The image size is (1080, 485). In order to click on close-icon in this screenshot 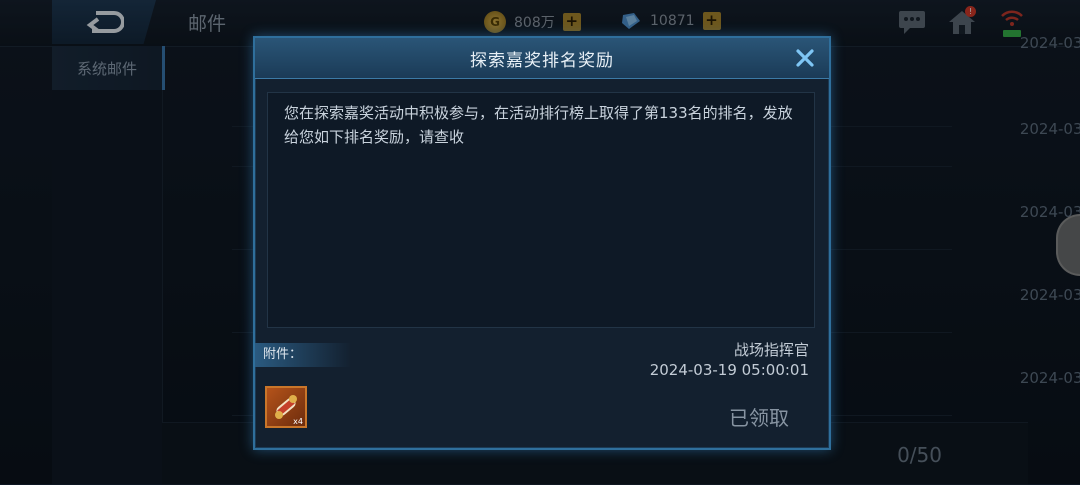, I will do `click(805, 58)`.